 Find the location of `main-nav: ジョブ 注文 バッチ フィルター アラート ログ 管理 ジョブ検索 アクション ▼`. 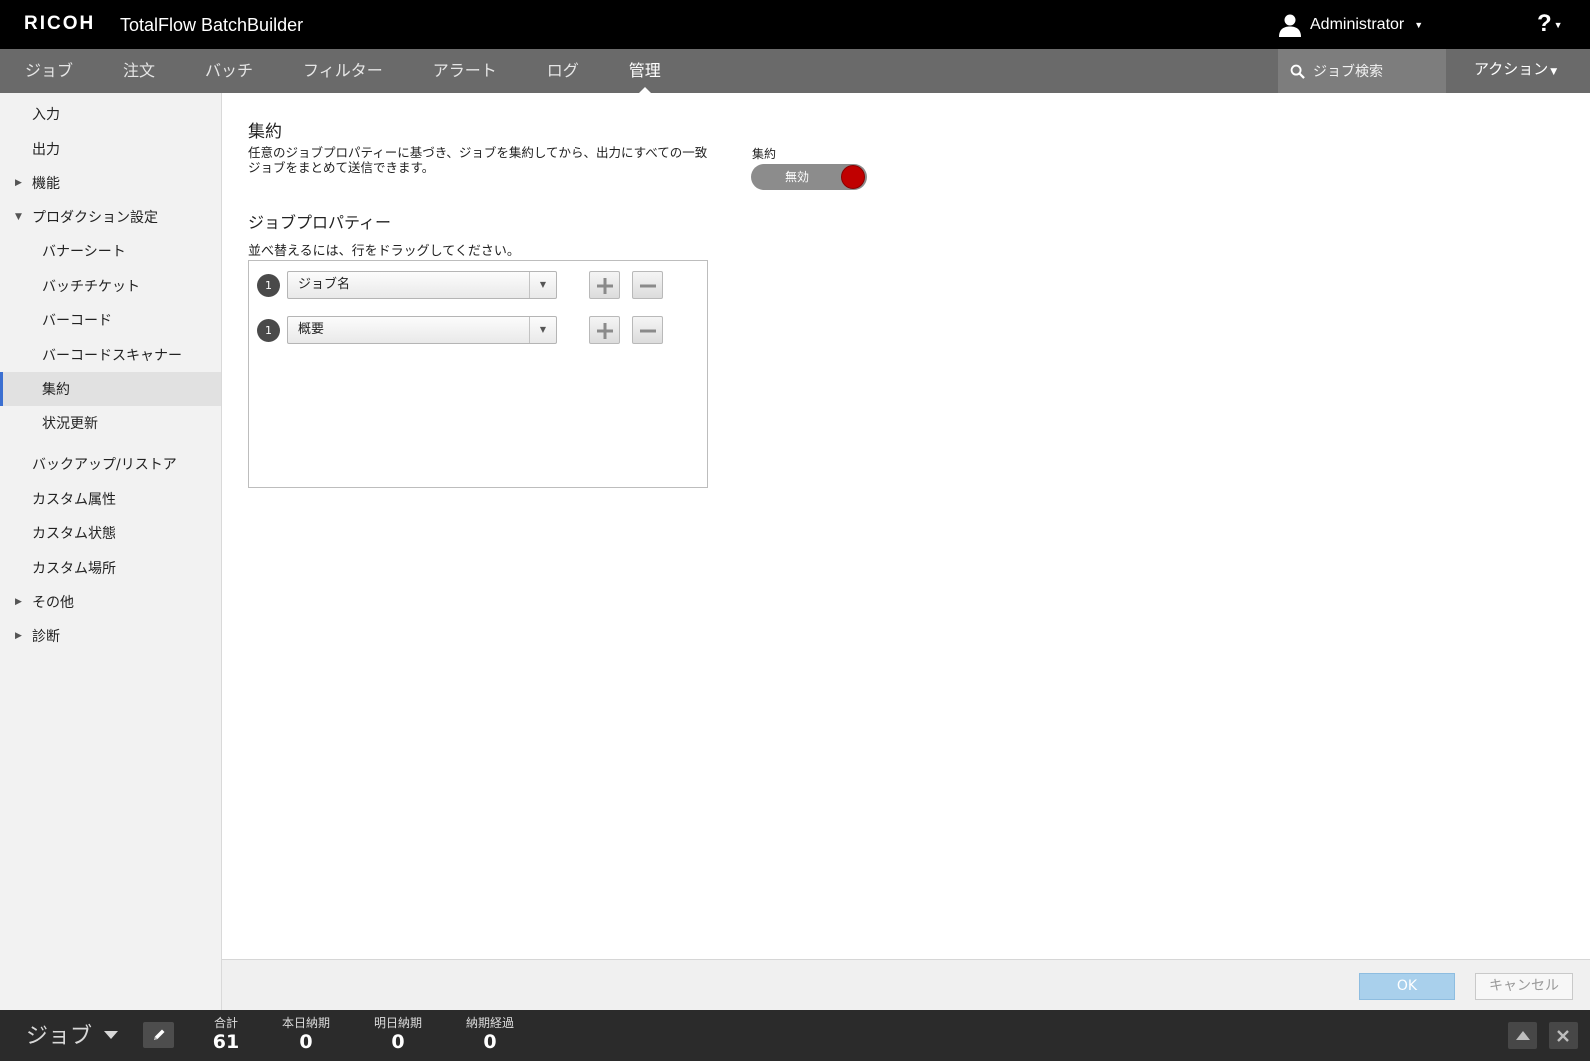

main-nav: ジョブ 注文 バッチ フィルター アラート ログ 管理 ジョブ検索 アクション ▼ is located at coordinates (795, 71).